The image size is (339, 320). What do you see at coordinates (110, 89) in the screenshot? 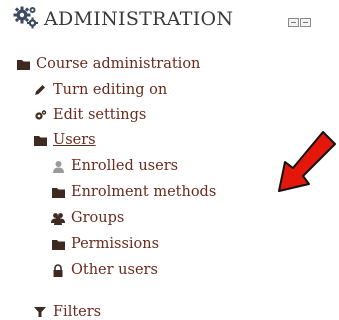
I see `tree-item-label: Turn editing on` at bounding box center [110, 89].